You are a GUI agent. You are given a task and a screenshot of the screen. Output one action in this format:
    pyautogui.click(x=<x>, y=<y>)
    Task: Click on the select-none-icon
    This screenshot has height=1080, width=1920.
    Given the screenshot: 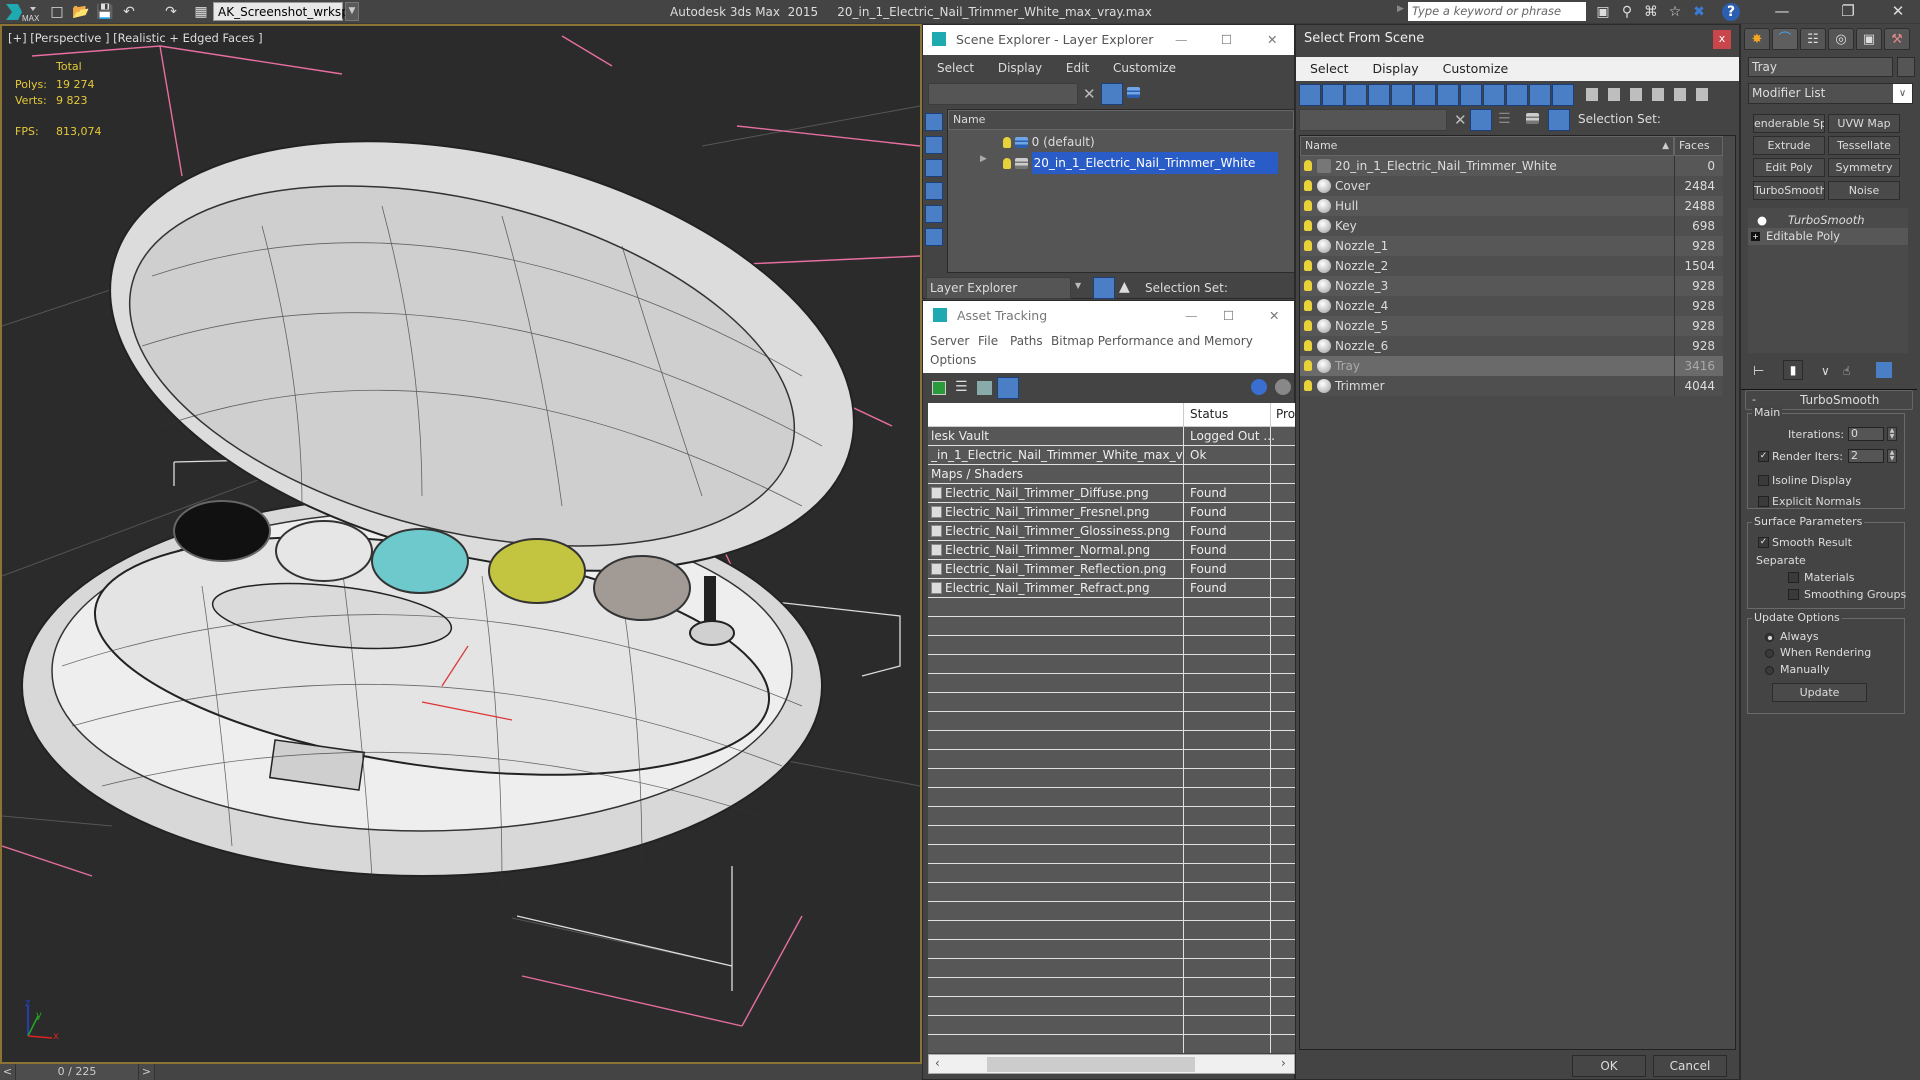 What is the action you would take?
    pyautogui.click(x=1614, y=94)
    